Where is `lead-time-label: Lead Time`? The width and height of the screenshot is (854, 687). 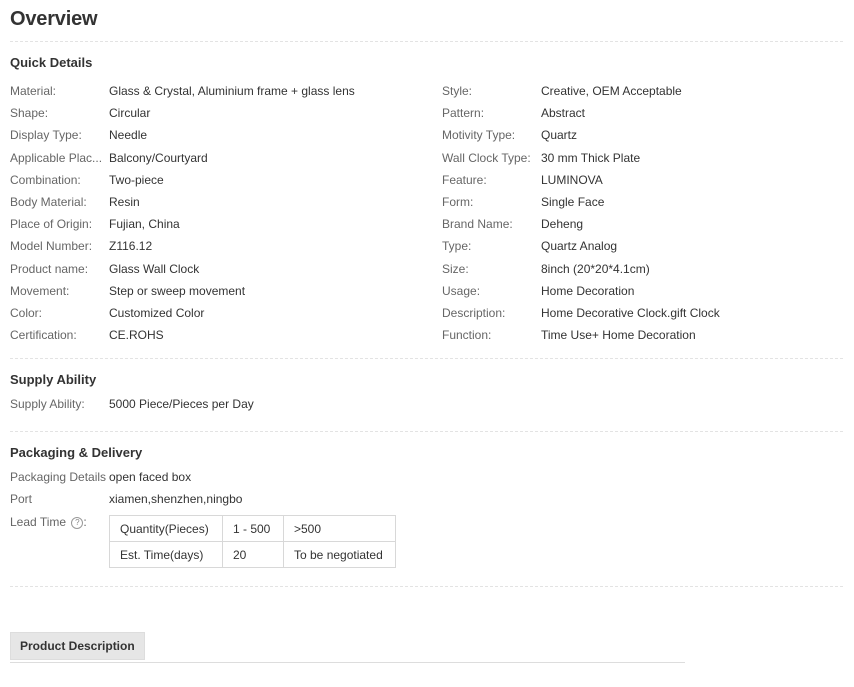 lead-time-label: Lead Time is located at coordinates (38, 522).